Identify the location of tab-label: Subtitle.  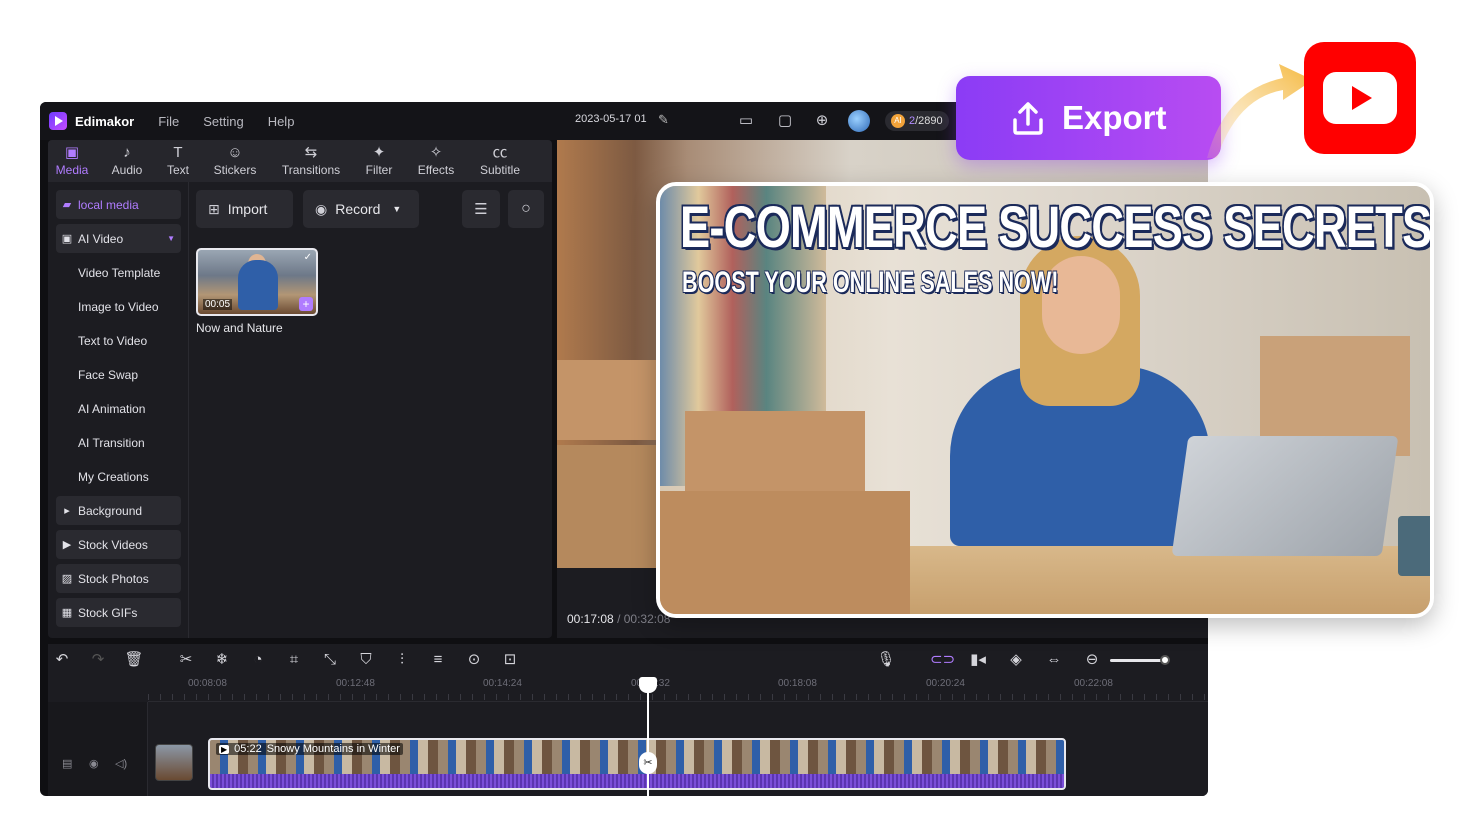
(500, 170).